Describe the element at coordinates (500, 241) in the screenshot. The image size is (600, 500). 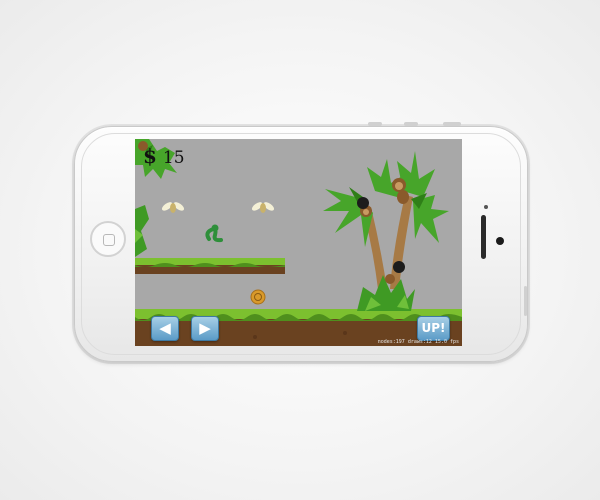
I see `front-camera` at that location.